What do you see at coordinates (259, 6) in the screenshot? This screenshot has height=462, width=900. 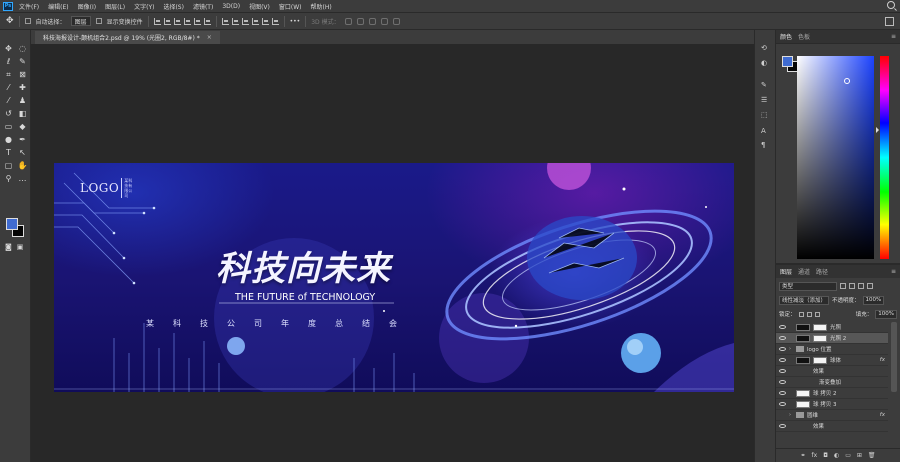 I see `menu-view: 视图(V)` at bounding box center [259, 6].